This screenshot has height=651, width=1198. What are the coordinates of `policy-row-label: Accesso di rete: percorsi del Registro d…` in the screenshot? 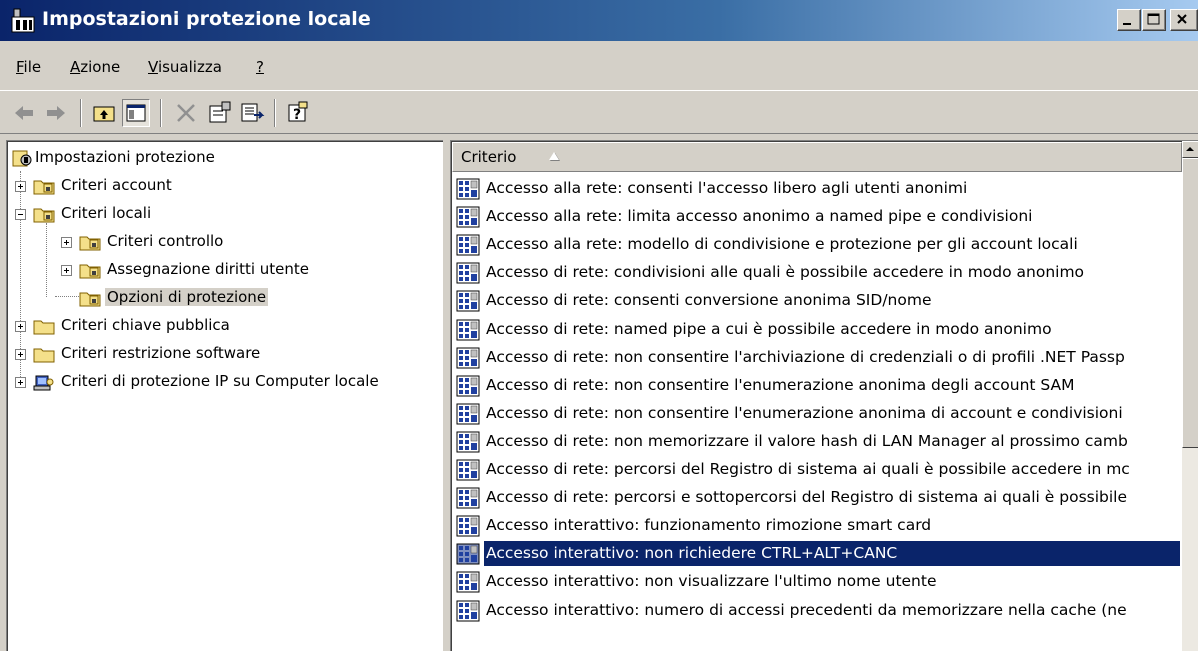 It's located at (808, 469).